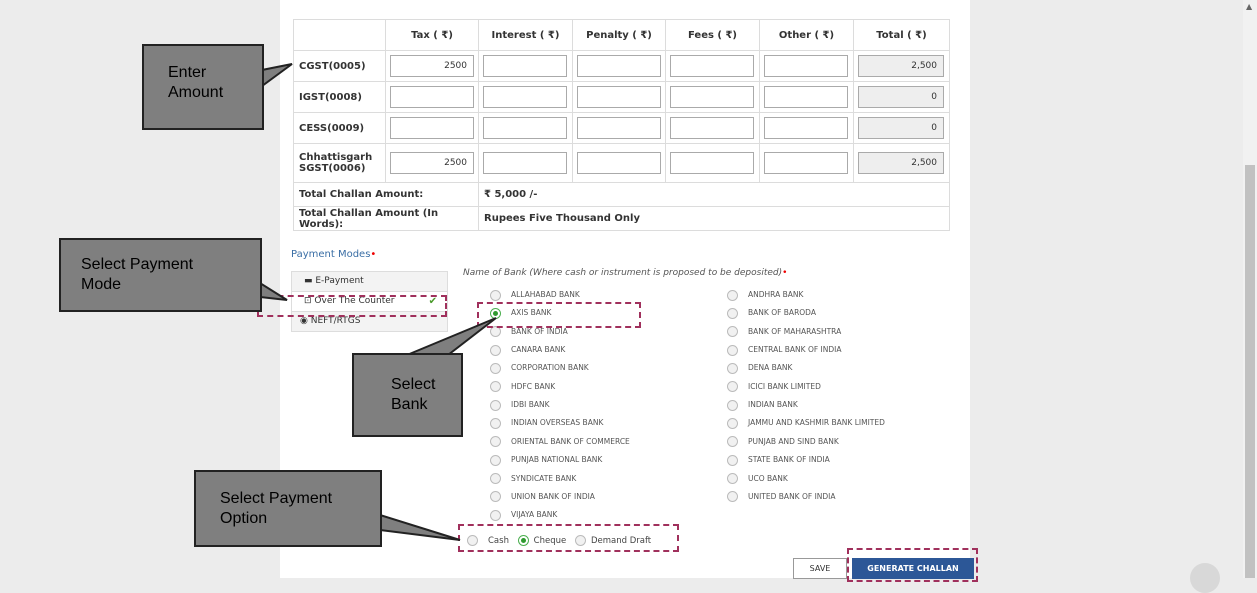  What do you see at coordinates (244, 518) in the screenshot?
I see `callout-text: Option` at bounding box center [244, 518].